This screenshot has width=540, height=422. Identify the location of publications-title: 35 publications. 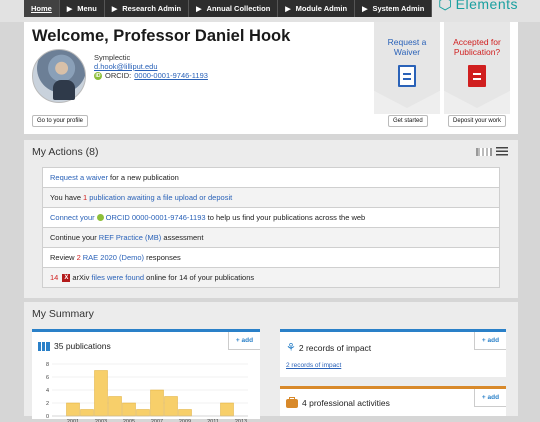
(74, 346).